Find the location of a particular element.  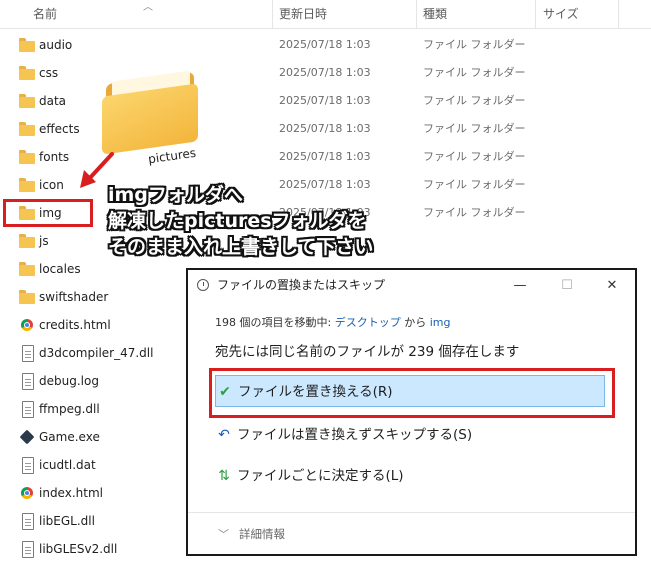

swap-arrows-icon: ⇅ is located at coordinates (224, 476).